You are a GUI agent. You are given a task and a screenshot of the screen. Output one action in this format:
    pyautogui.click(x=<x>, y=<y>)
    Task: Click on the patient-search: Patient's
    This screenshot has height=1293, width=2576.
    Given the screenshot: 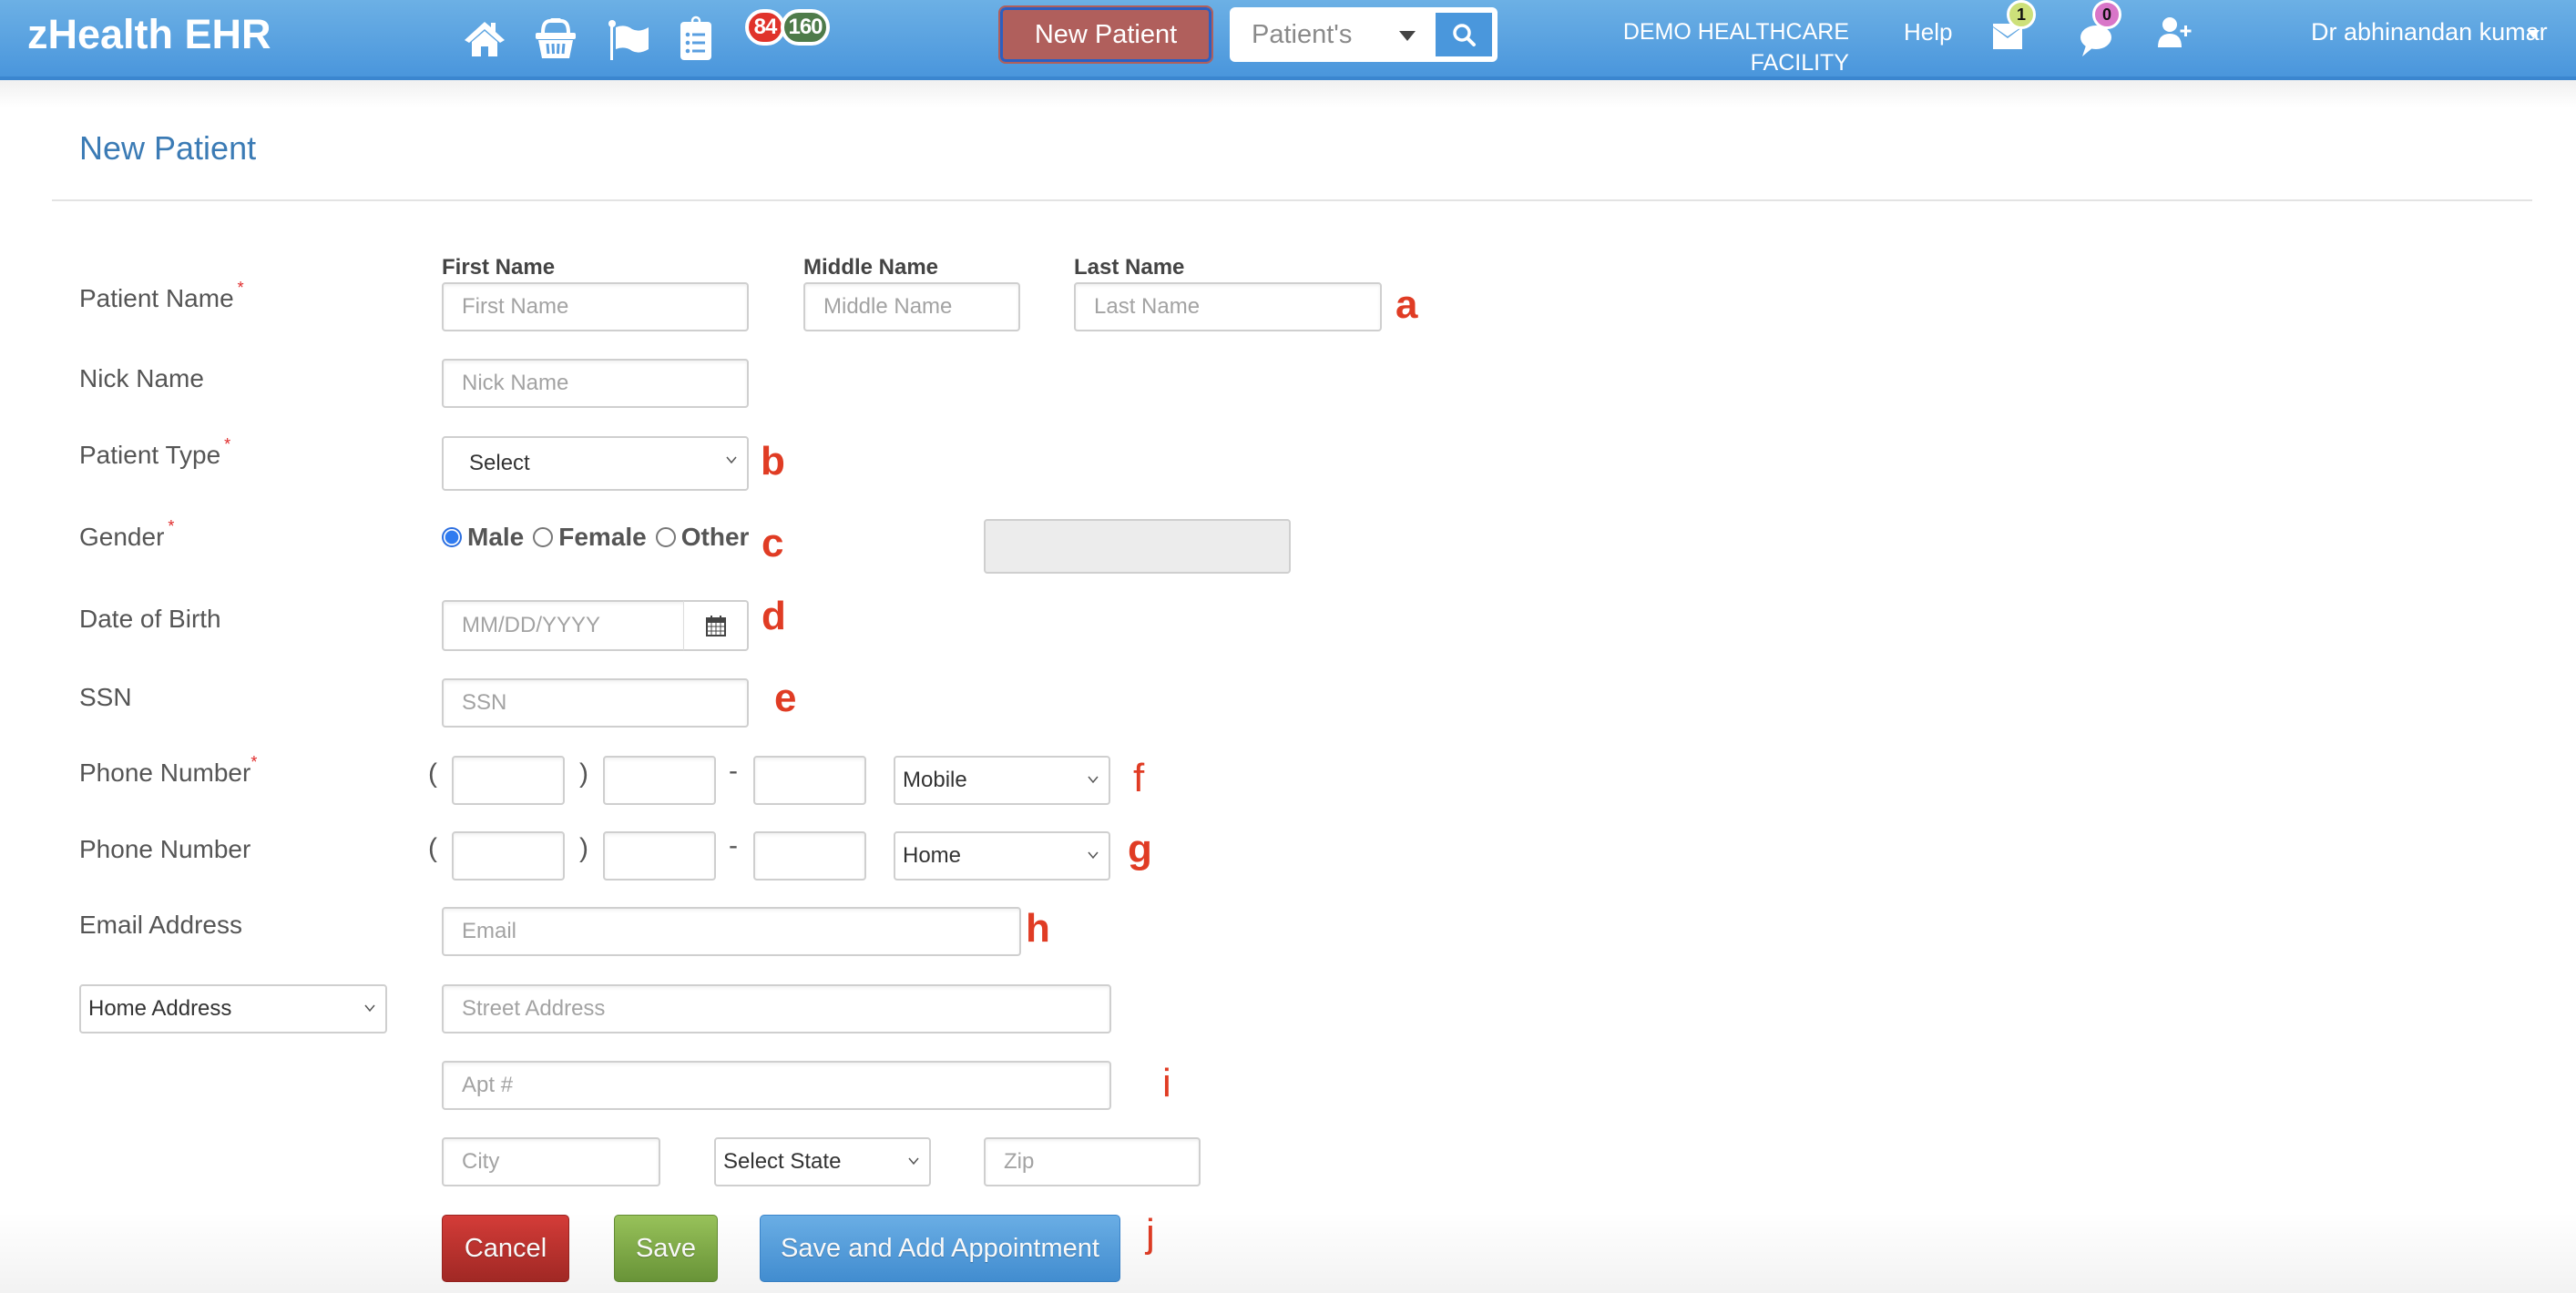 What is the action you would take?
    pyautogui.click(x=1364, y=35)
    